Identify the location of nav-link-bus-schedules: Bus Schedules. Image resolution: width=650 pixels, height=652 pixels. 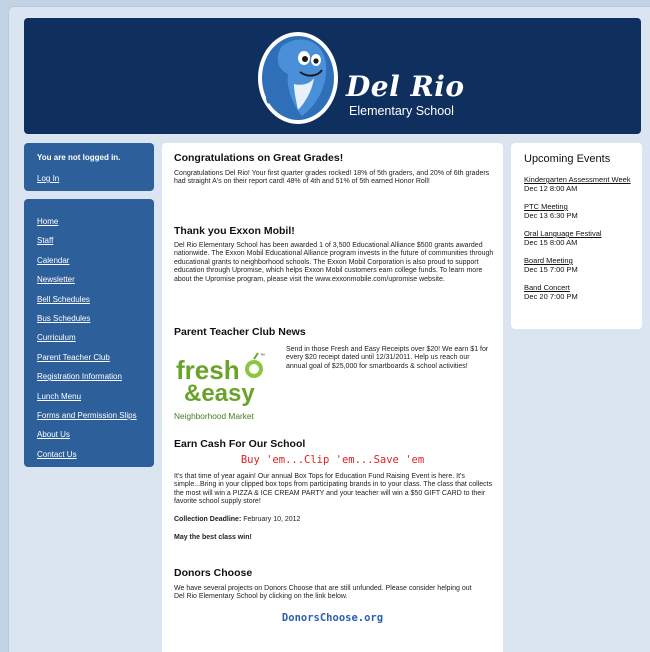
(63, 318).